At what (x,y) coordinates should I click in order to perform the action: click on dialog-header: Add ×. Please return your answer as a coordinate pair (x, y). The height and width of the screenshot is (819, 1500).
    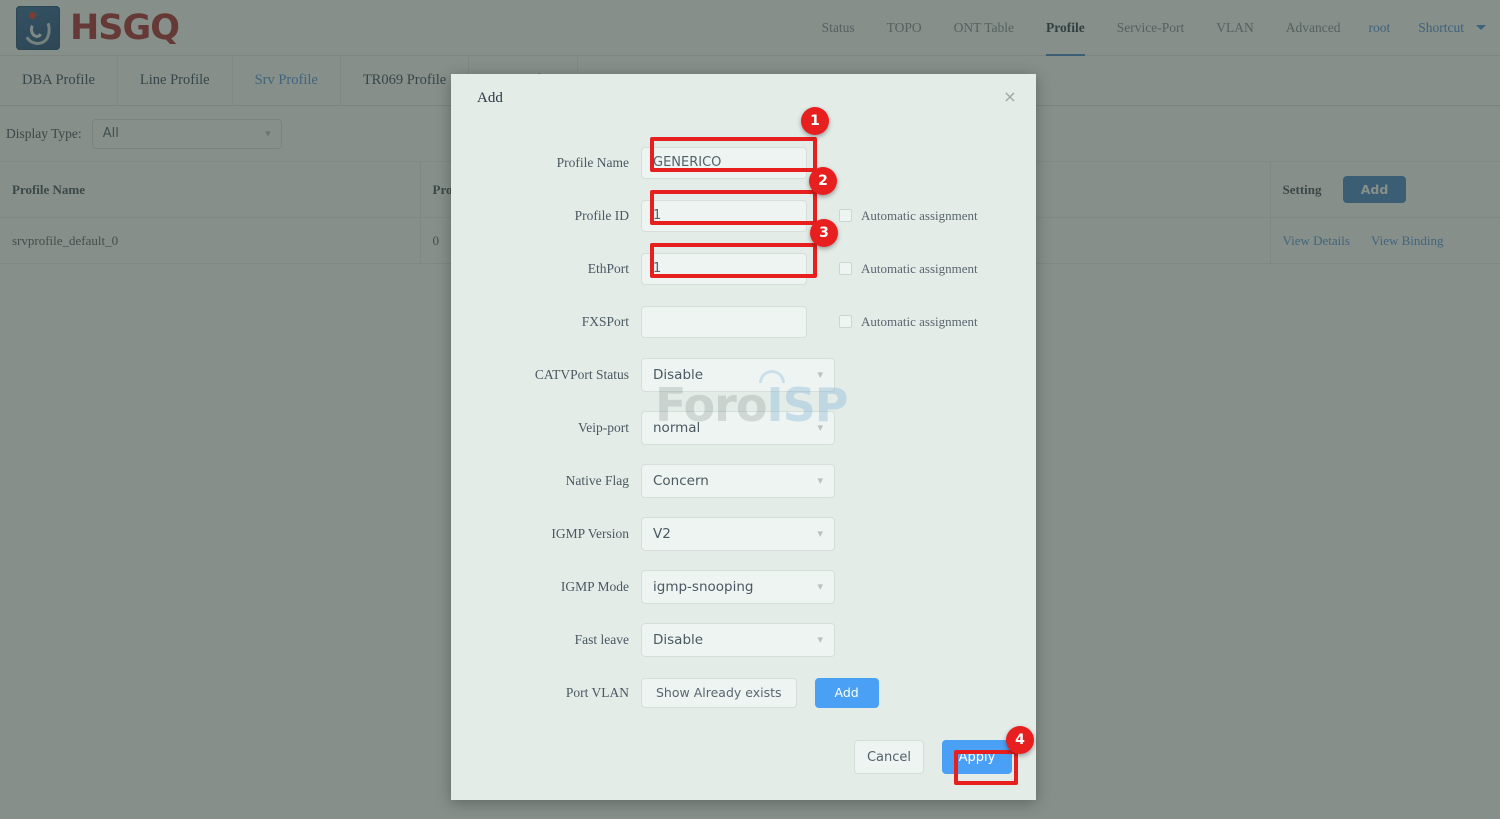
    Looking at the image, I should click on (743, 98).